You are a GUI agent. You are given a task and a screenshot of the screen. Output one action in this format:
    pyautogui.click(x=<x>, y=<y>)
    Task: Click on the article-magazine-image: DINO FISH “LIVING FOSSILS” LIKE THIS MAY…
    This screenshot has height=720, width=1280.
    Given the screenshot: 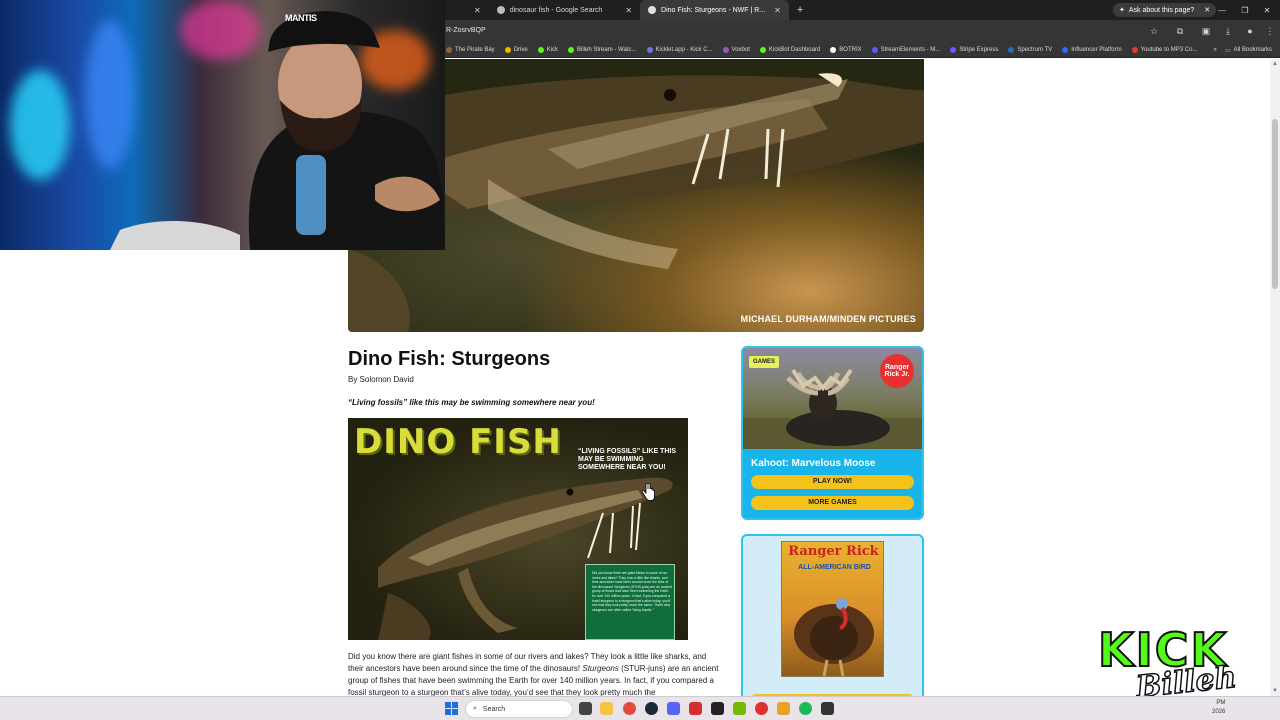 What is the action you would take?
    pyautogui.click(x=518, y=529)
    